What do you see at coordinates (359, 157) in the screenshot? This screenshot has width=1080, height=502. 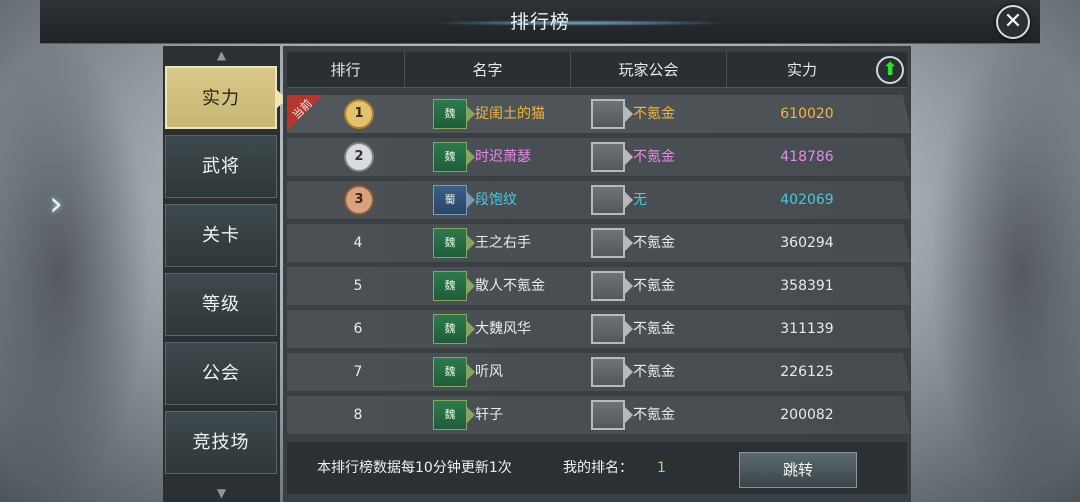 I see `silver-medal-icon: 2` at bounding box center [359, 157].